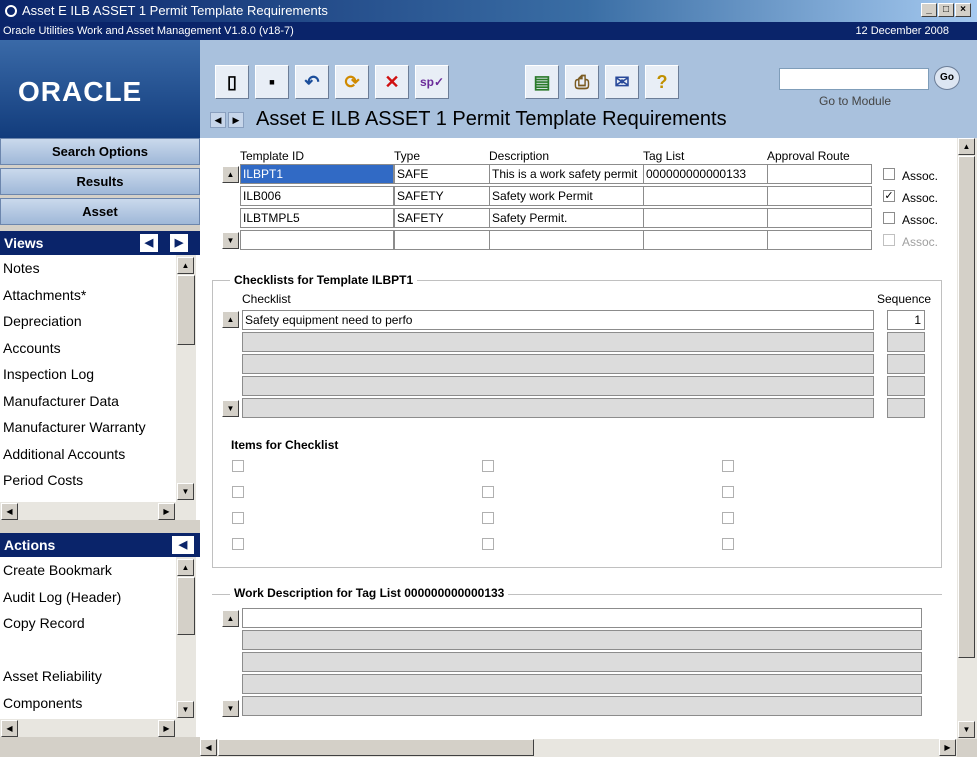  I want to click on help-icon: ?, so click(662, 82).